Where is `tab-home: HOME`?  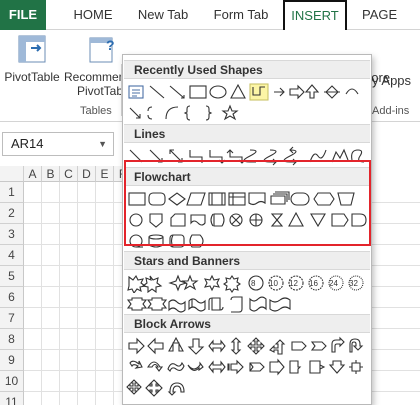
tab-home: HOME is located at coordinates (93, 15).